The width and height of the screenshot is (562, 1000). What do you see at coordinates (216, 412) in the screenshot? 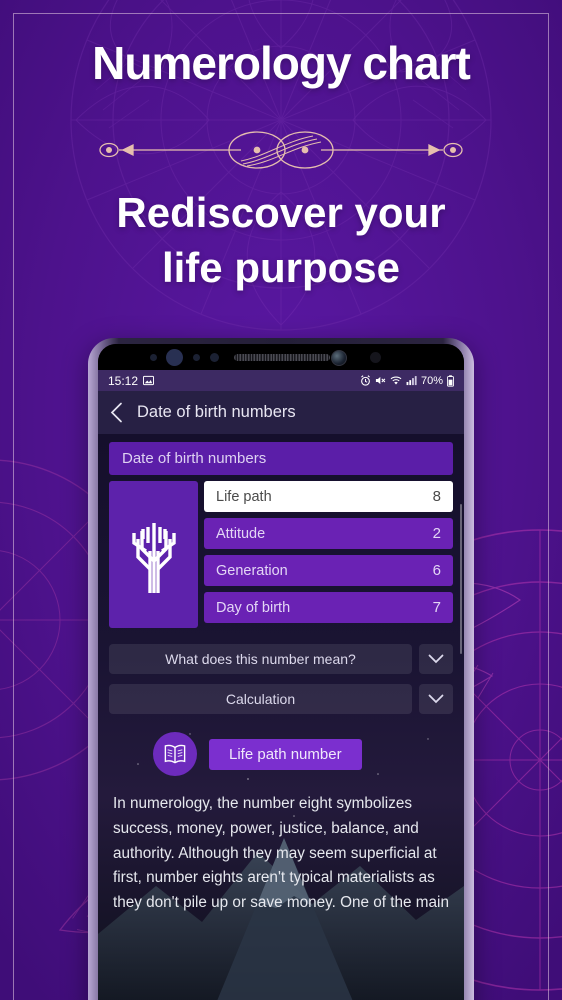
I see `app-bar-title: Date of birth numbers` at bounding box center [216, 412].